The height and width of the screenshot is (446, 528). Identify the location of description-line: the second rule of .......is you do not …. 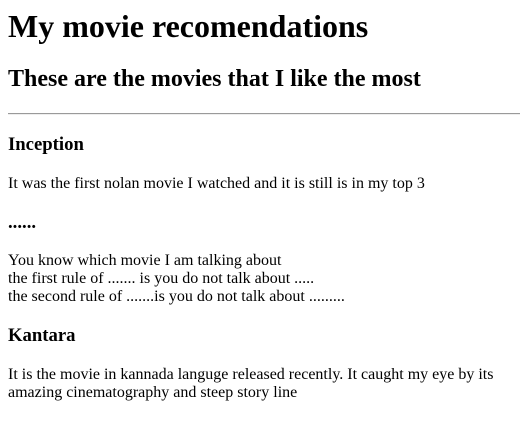
(176, 297).